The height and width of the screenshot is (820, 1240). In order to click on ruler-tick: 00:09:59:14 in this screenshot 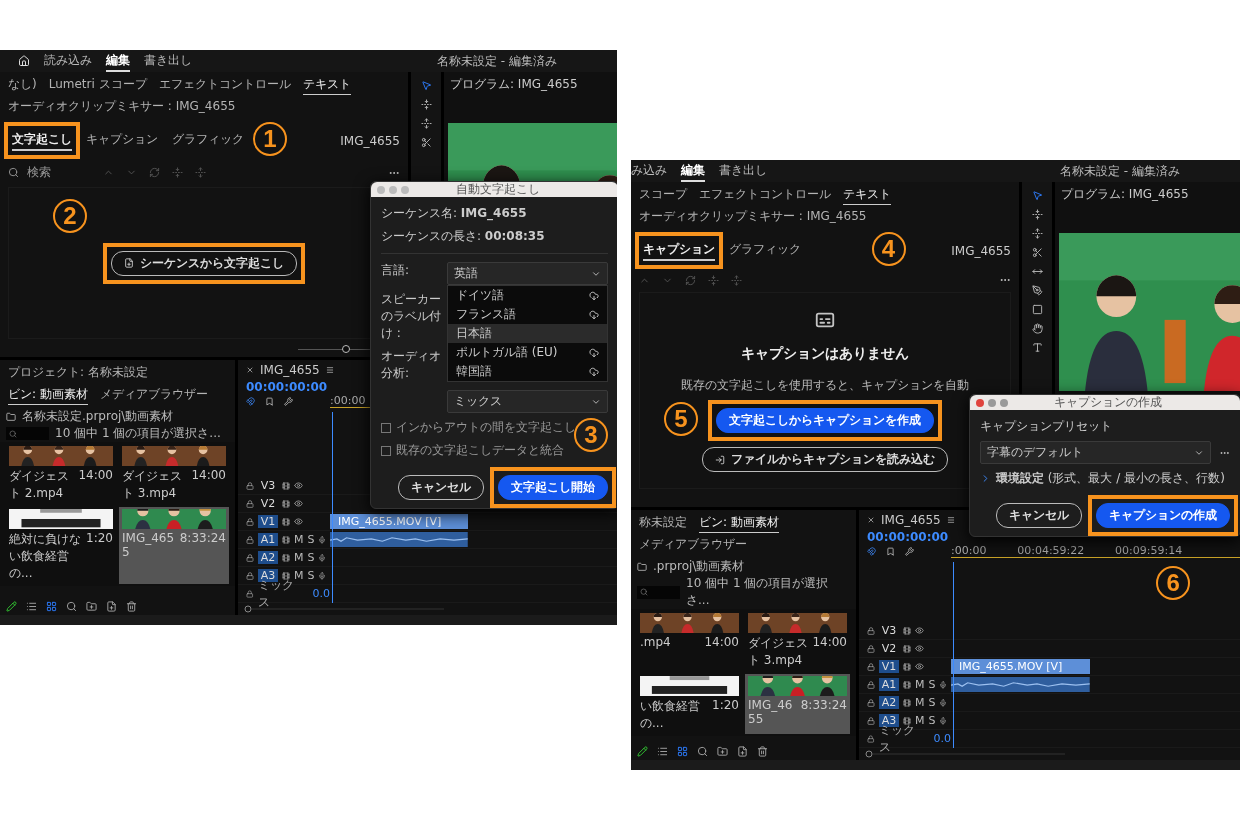, I will do `click(1149, 550)`.